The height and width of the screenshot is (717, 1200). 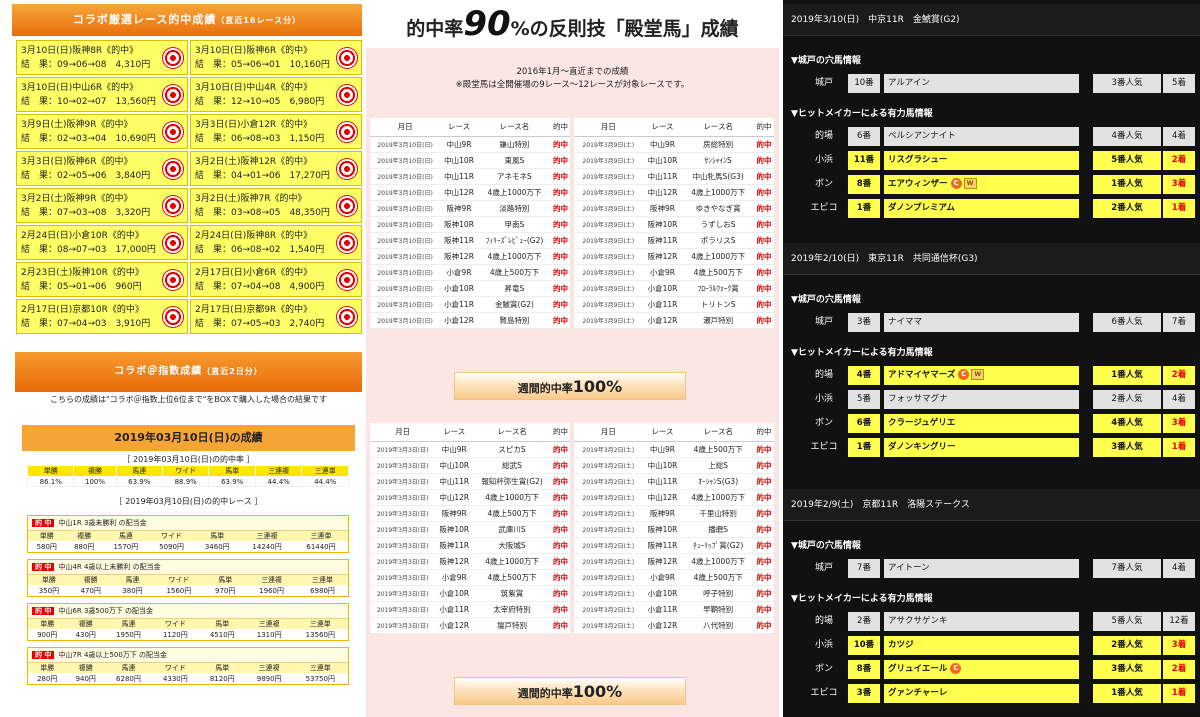 I want to click on horse-name-cell: グァンチャーレ, so click(x=981, y=693).